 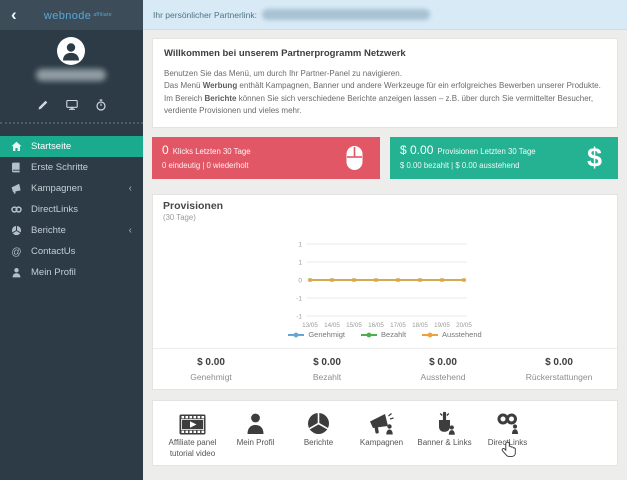 I want to click on sidebar-header: ‹ webnode affiliate, so click(x=71, y=15).